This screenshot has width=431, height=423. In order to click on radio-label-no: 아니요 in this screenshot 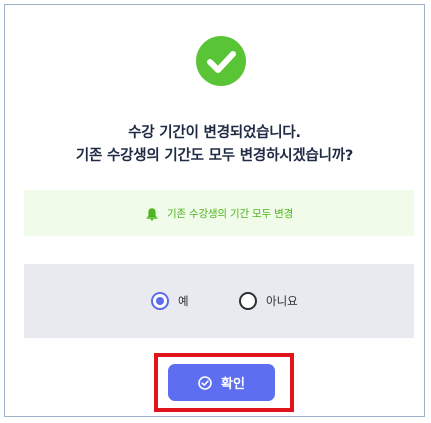, I will do `click(282, 301)`.